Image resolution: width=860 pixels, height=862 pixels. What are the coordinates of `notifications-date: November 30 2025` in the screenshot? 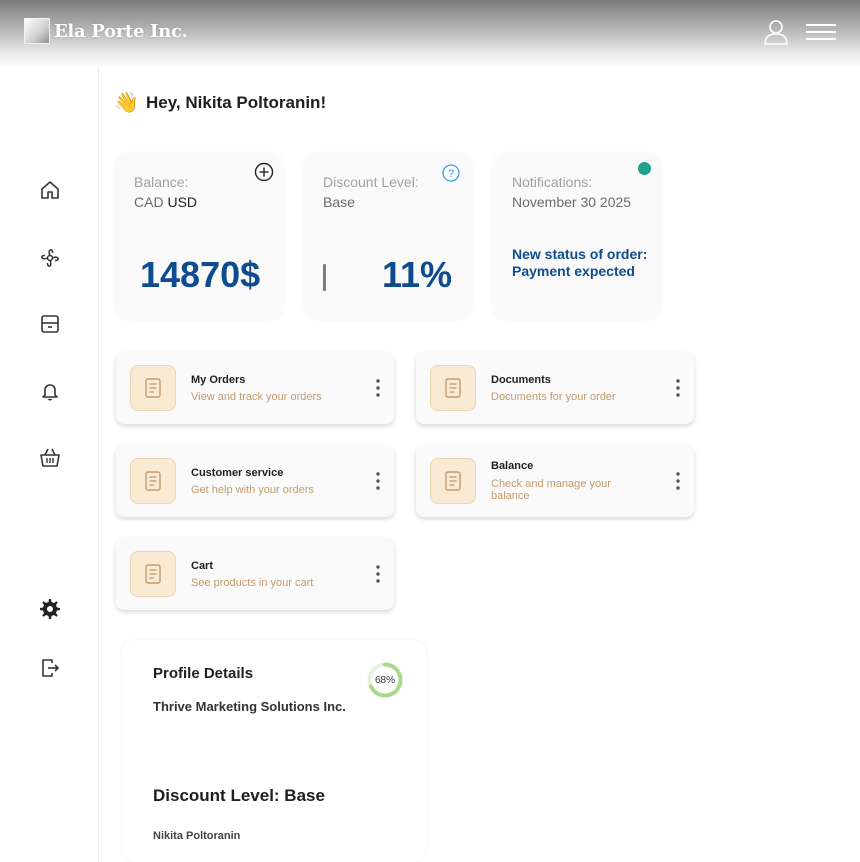 It's located at (572, 202).